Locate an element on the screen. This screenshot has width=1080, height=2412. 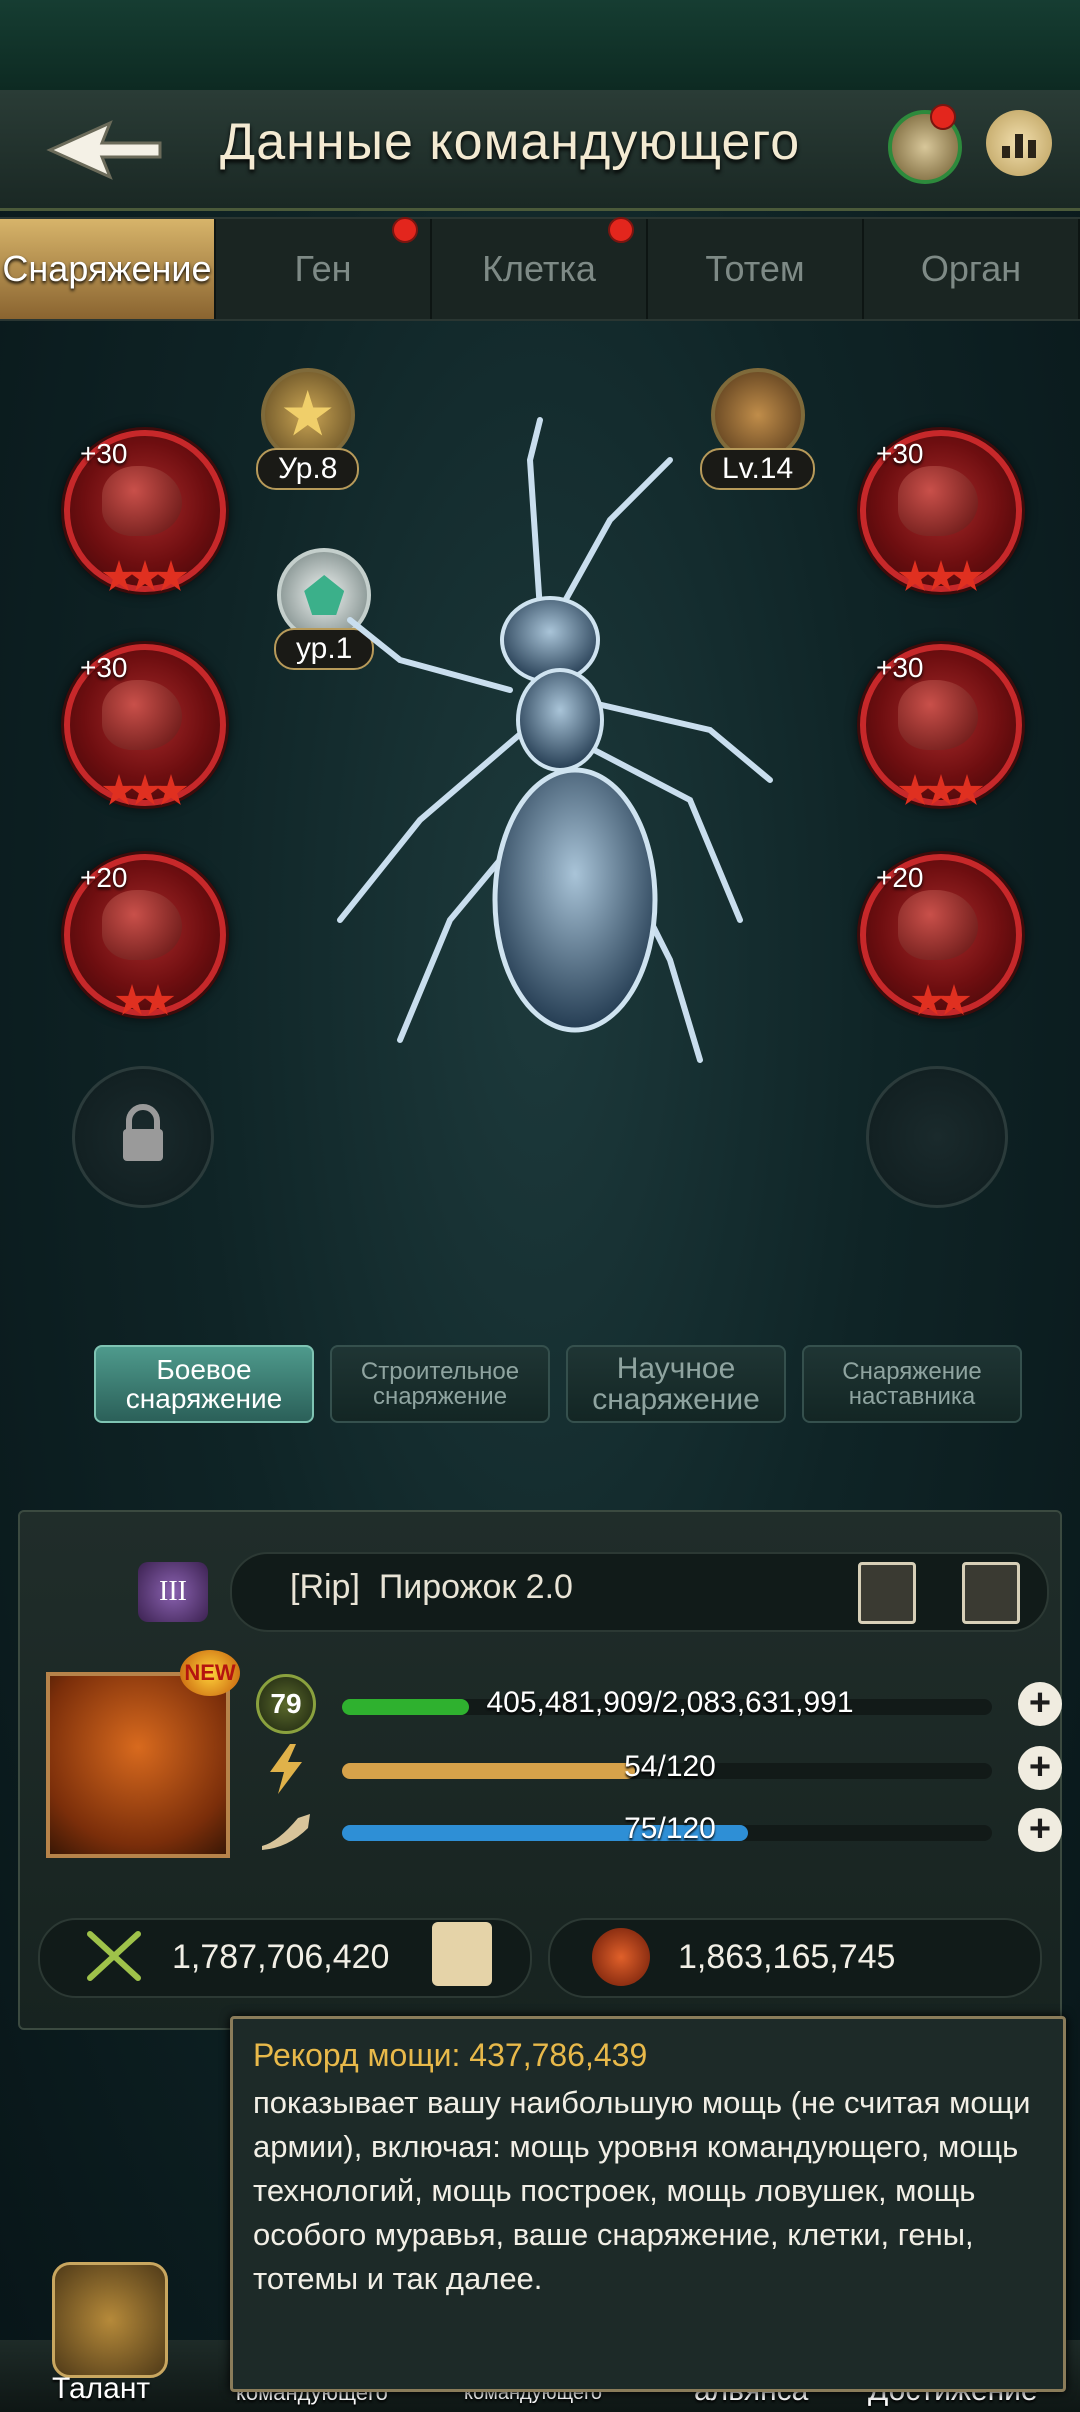
back-arrow-icon is located at coordinates (104, 150).